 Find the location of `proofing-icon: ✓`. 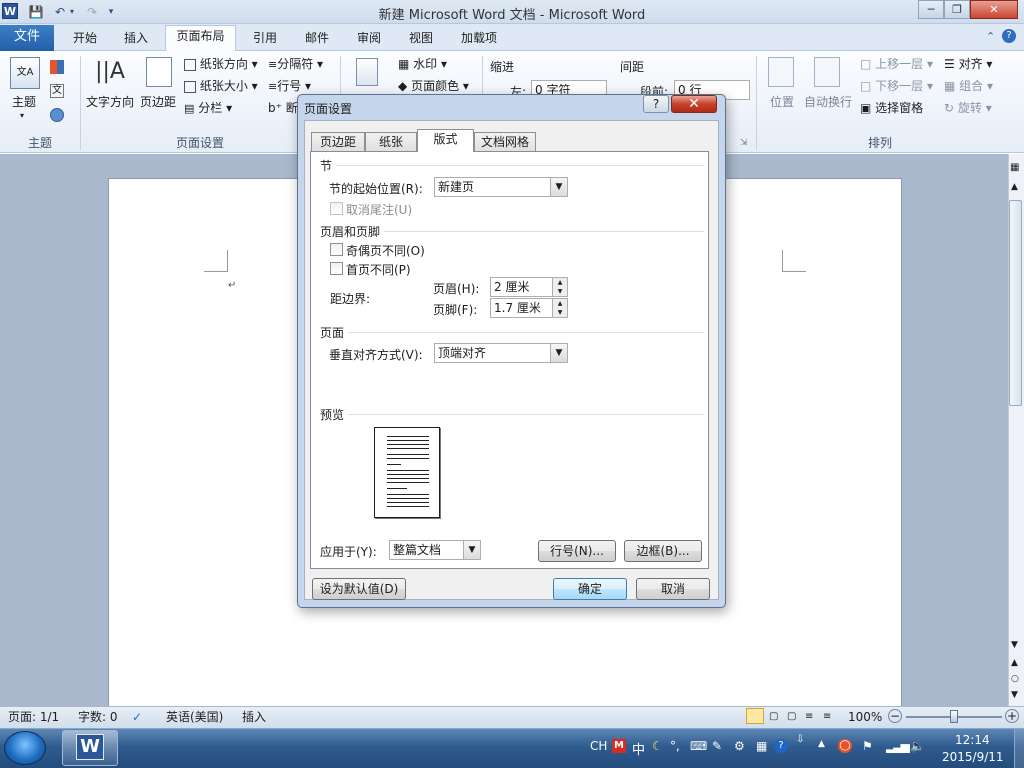

proofing-icon: ✓ is located at coordinates (137, 717).